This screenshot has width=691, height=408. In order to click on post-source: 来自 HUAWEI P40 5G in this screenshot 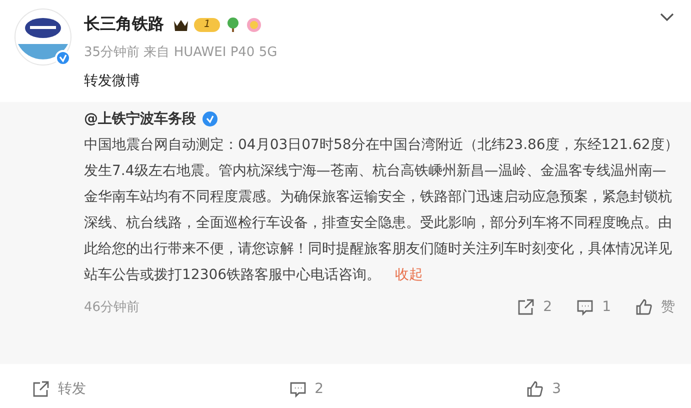, I will do `click(211, 52)`.